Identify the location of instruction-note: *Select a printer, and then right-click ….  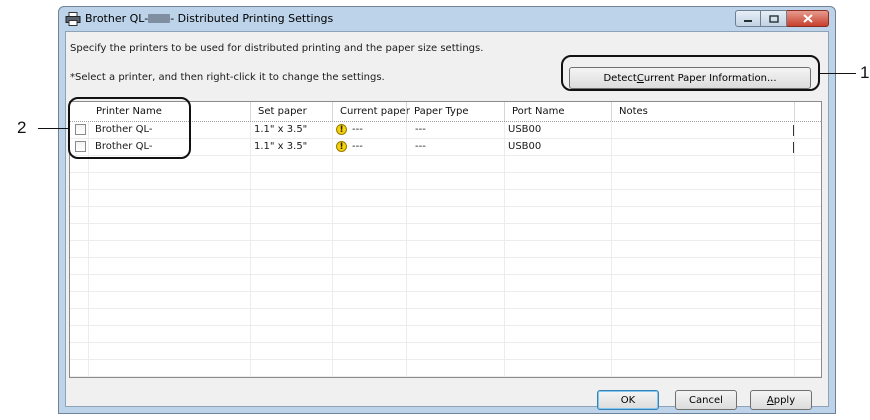
(227, 77).